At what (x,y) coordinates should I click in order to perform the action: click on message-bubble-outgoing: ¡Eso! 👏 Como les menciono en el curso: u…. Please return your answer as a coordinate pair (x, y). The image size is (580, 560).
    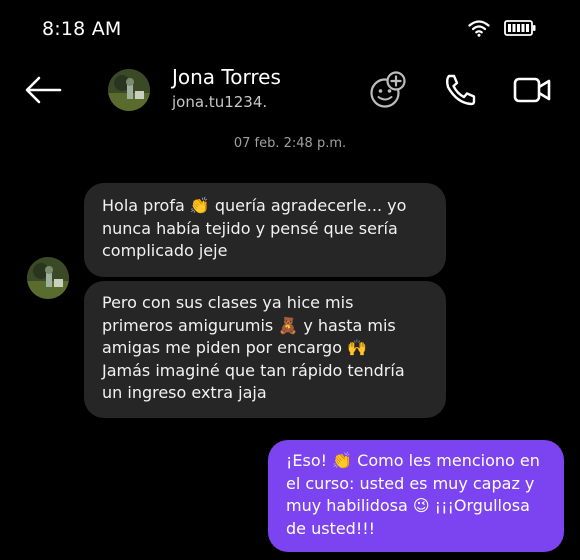
    Looking at the image, I should click on (416, 496).